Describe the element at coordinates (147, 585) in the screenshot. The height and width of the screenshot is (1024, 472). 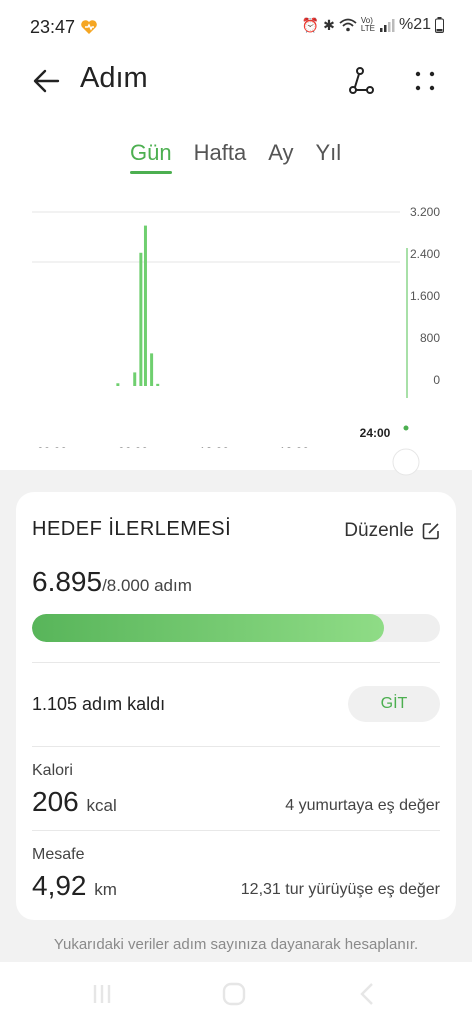
I see `goal-steps: /8.000 adım` at that location.